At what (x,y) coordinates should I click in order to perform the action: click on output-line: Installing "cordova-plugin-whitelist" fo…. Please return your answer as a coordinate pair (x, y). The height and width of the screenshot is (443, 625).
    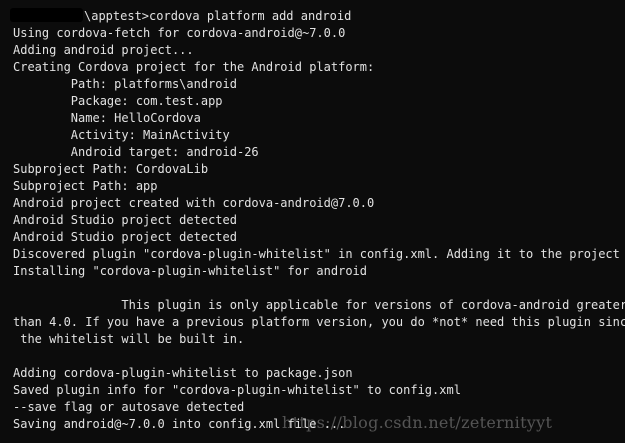
    Looking at the image, I should click on (190, 271).